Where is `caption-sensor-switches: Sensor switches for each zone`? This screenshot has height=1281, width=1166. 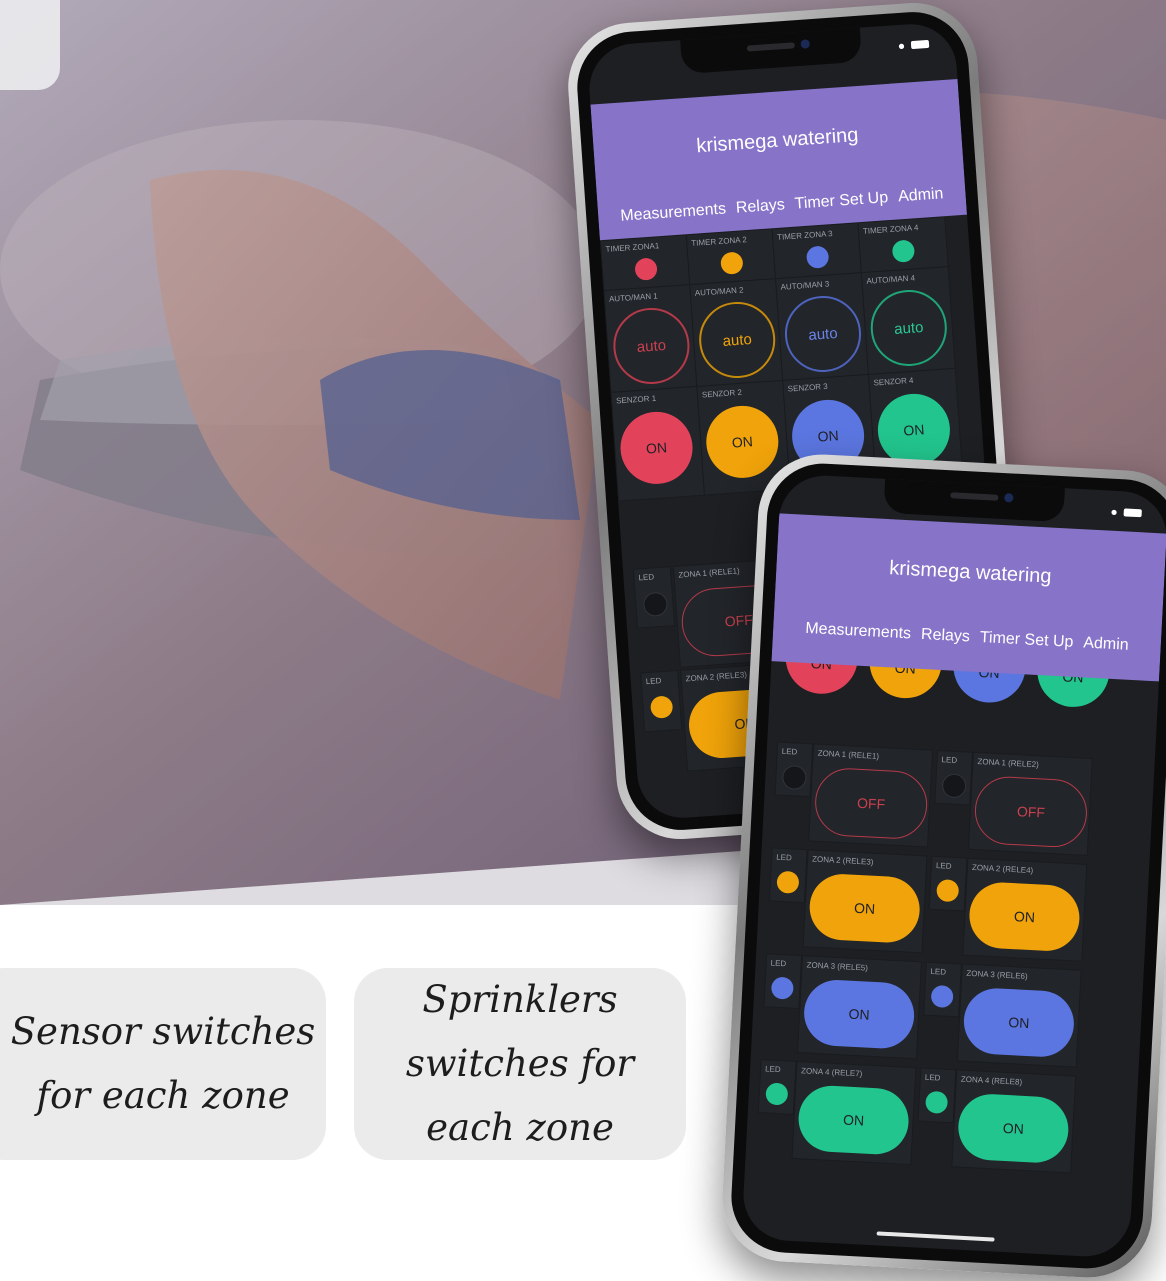 caption-sensor-switches: Sensor switches for each zone is located at coordinates (163, 1064).